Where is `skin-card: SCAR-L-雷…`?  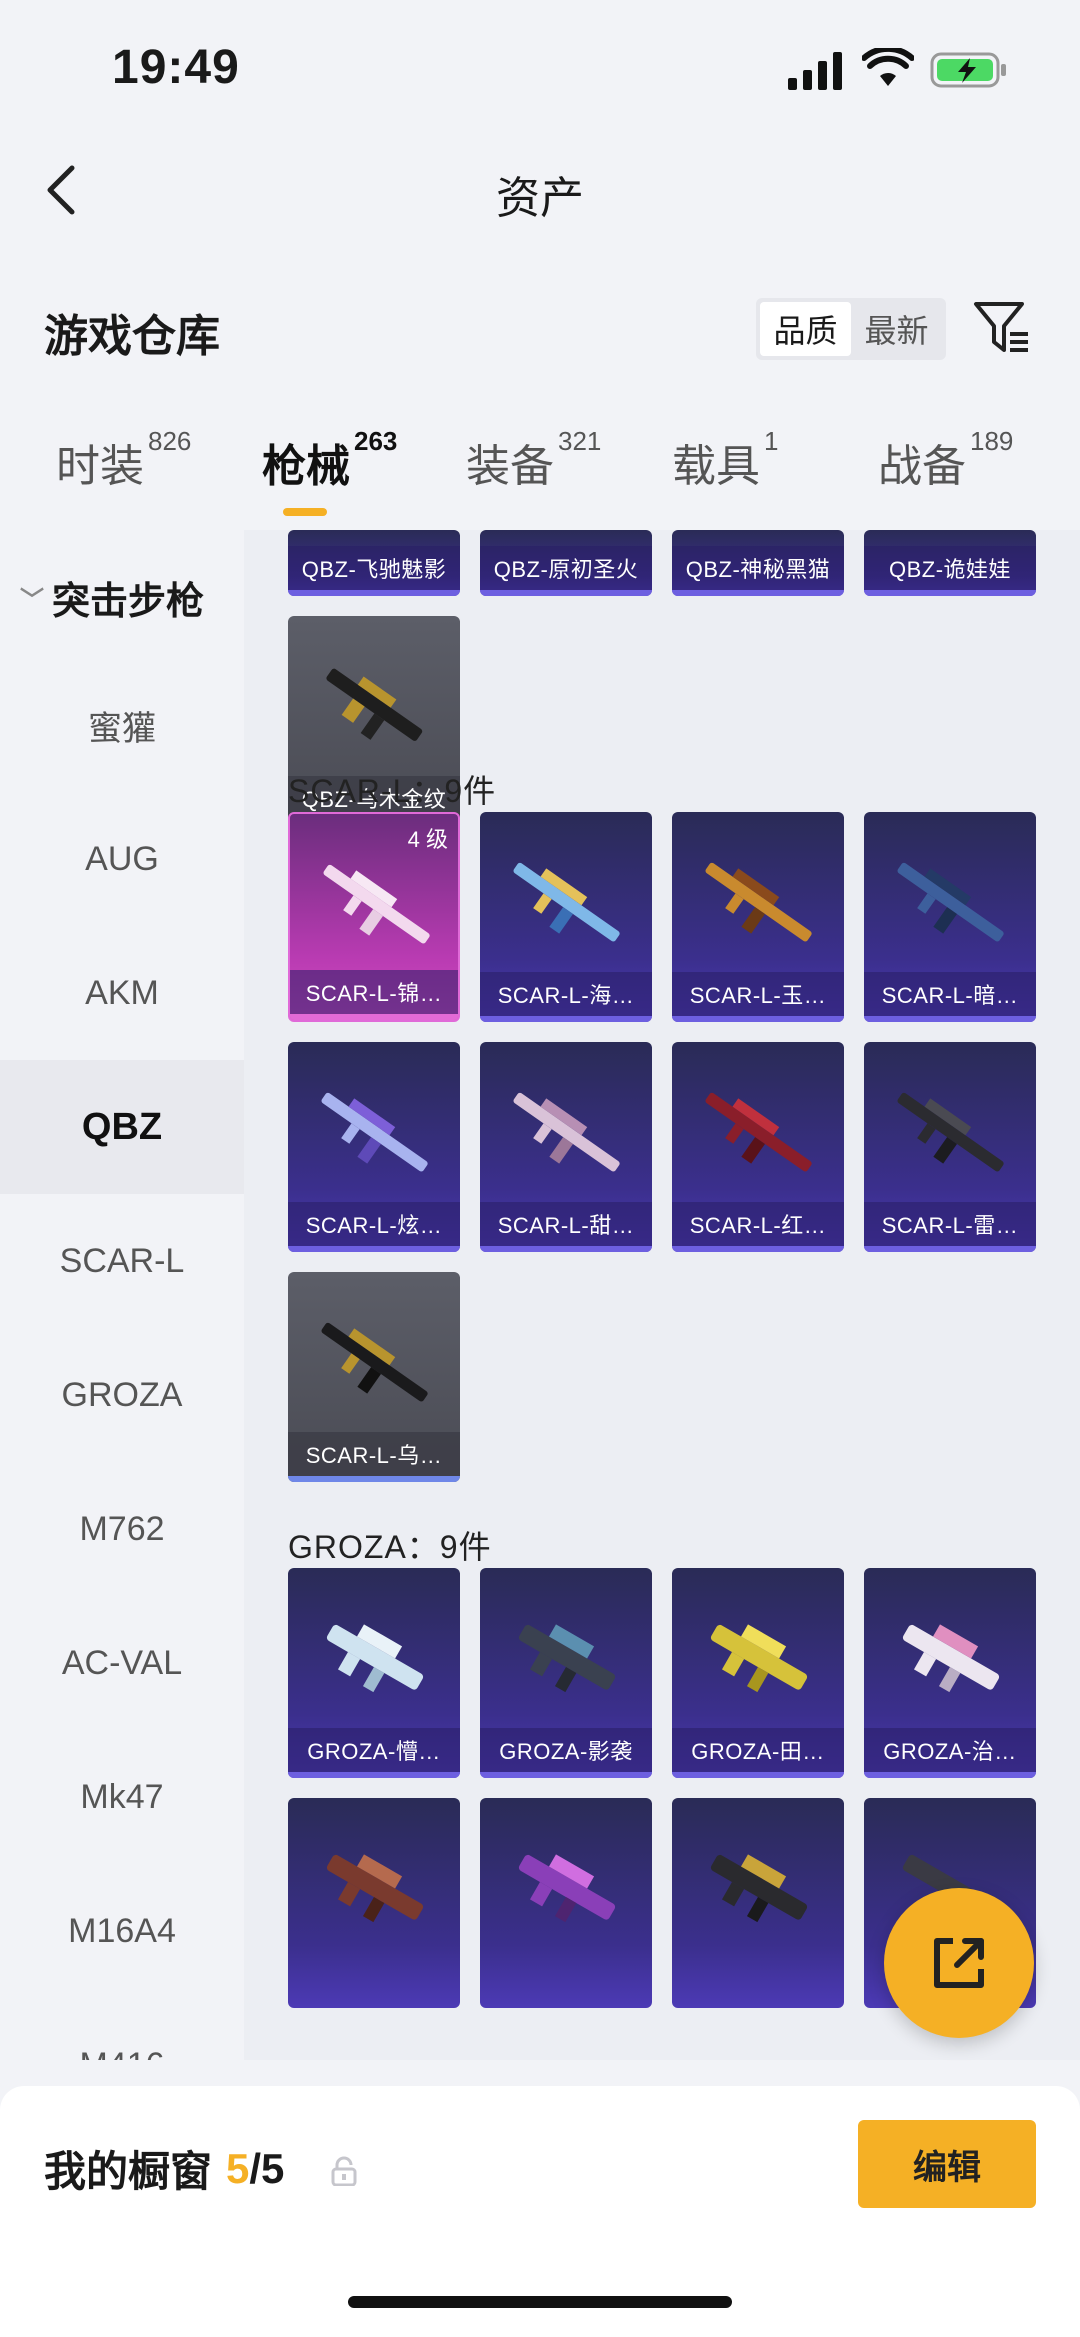
skin-card: SCAR-L-雷… is located at coordinates (950, 1147).